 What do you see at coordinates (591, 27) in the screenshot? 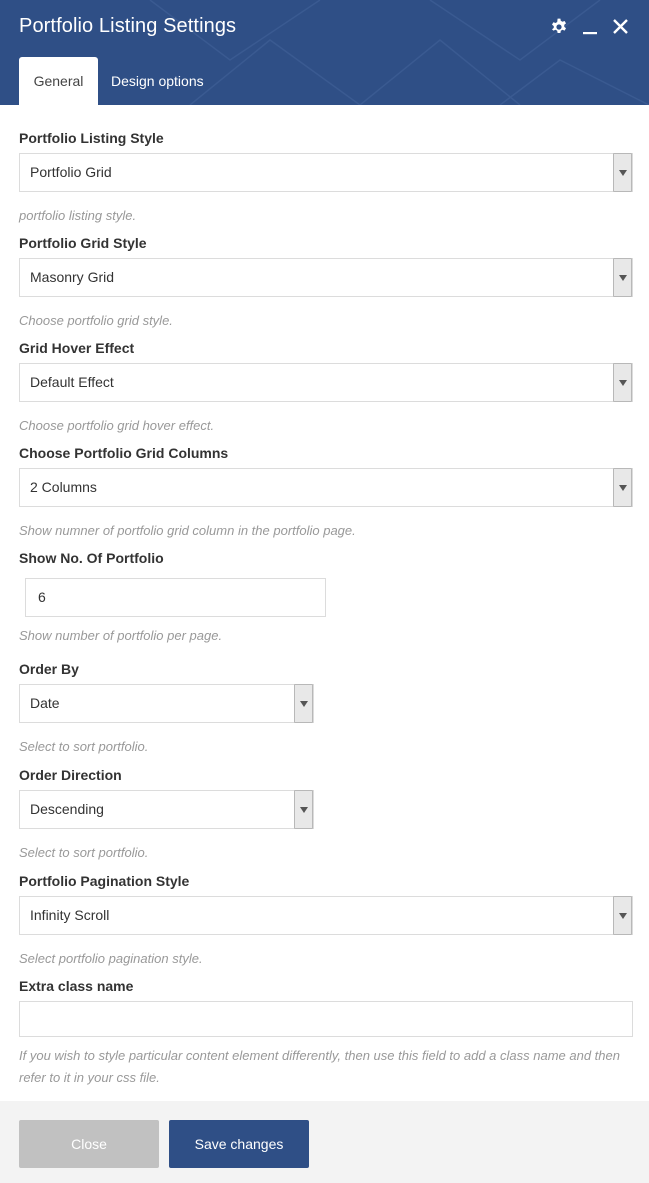
I see `minimize-icon` at bounding box center [591, 27].